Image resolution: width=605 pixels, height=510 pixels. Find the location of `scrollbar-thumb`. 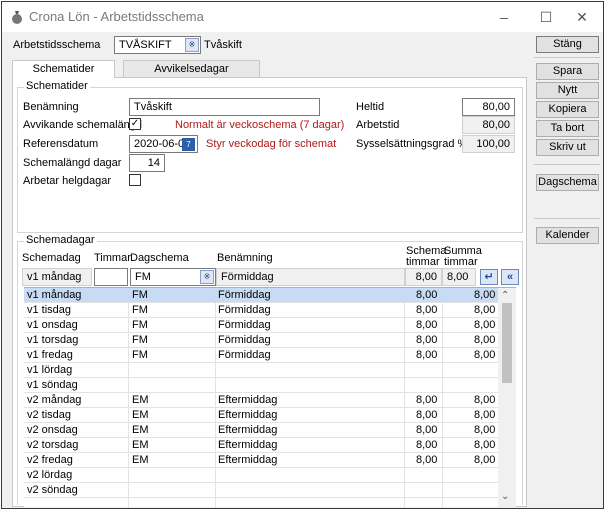

scrollbar-thumb is located at coordinates (507, 343).